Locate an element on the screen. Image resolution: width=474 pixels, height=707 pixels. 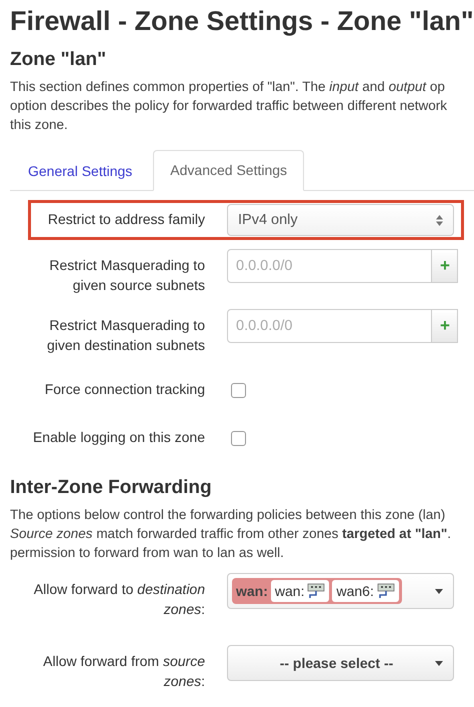
network-name: wan: is located at coordinates (289, 591).